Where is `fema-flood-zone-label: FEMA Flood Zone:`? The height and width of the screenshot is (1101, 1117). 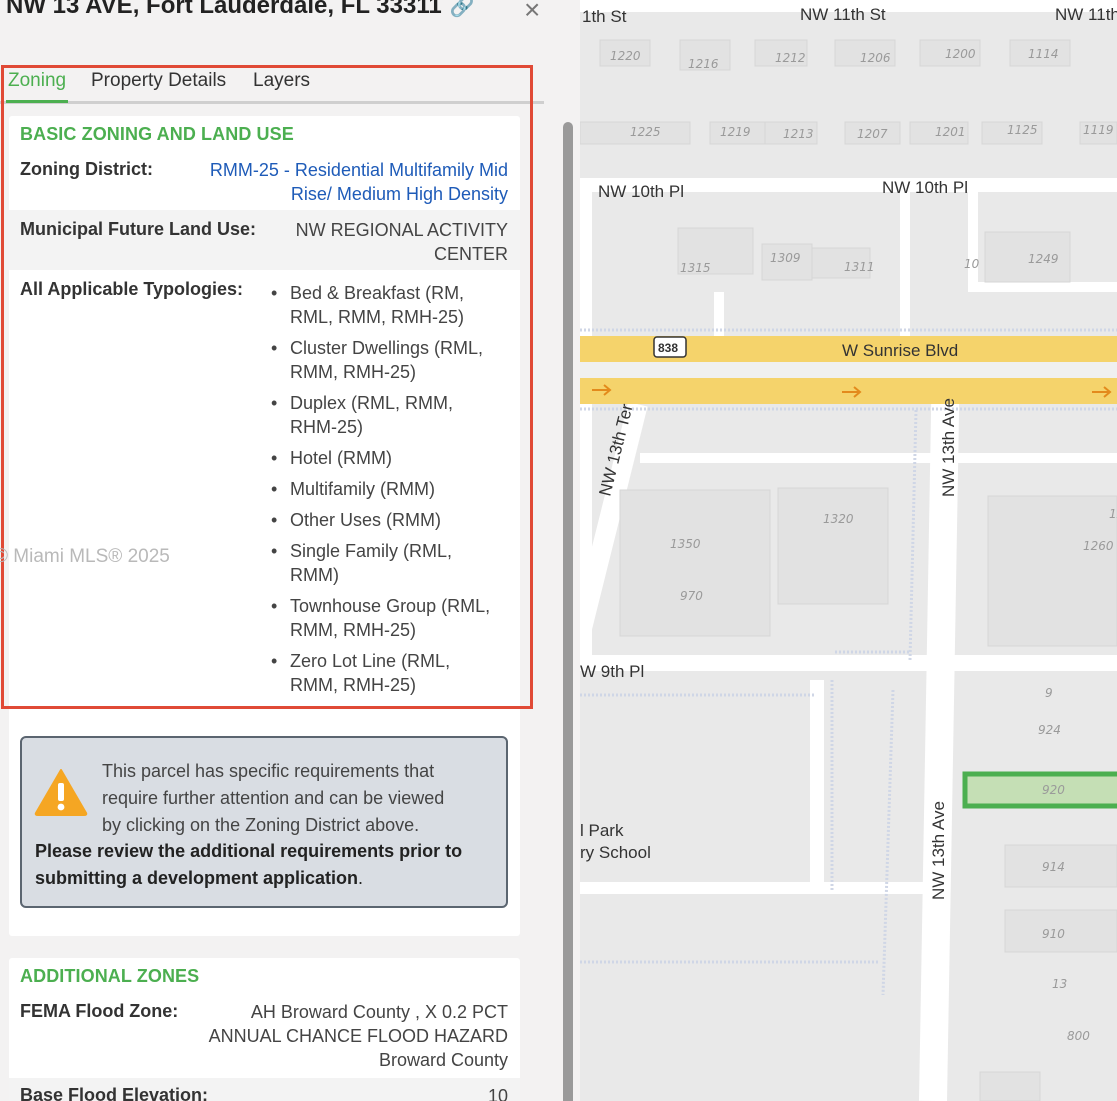
fema-flood-zone-label: FEMA Flood Zone: is located at coordinates (99, 1011).